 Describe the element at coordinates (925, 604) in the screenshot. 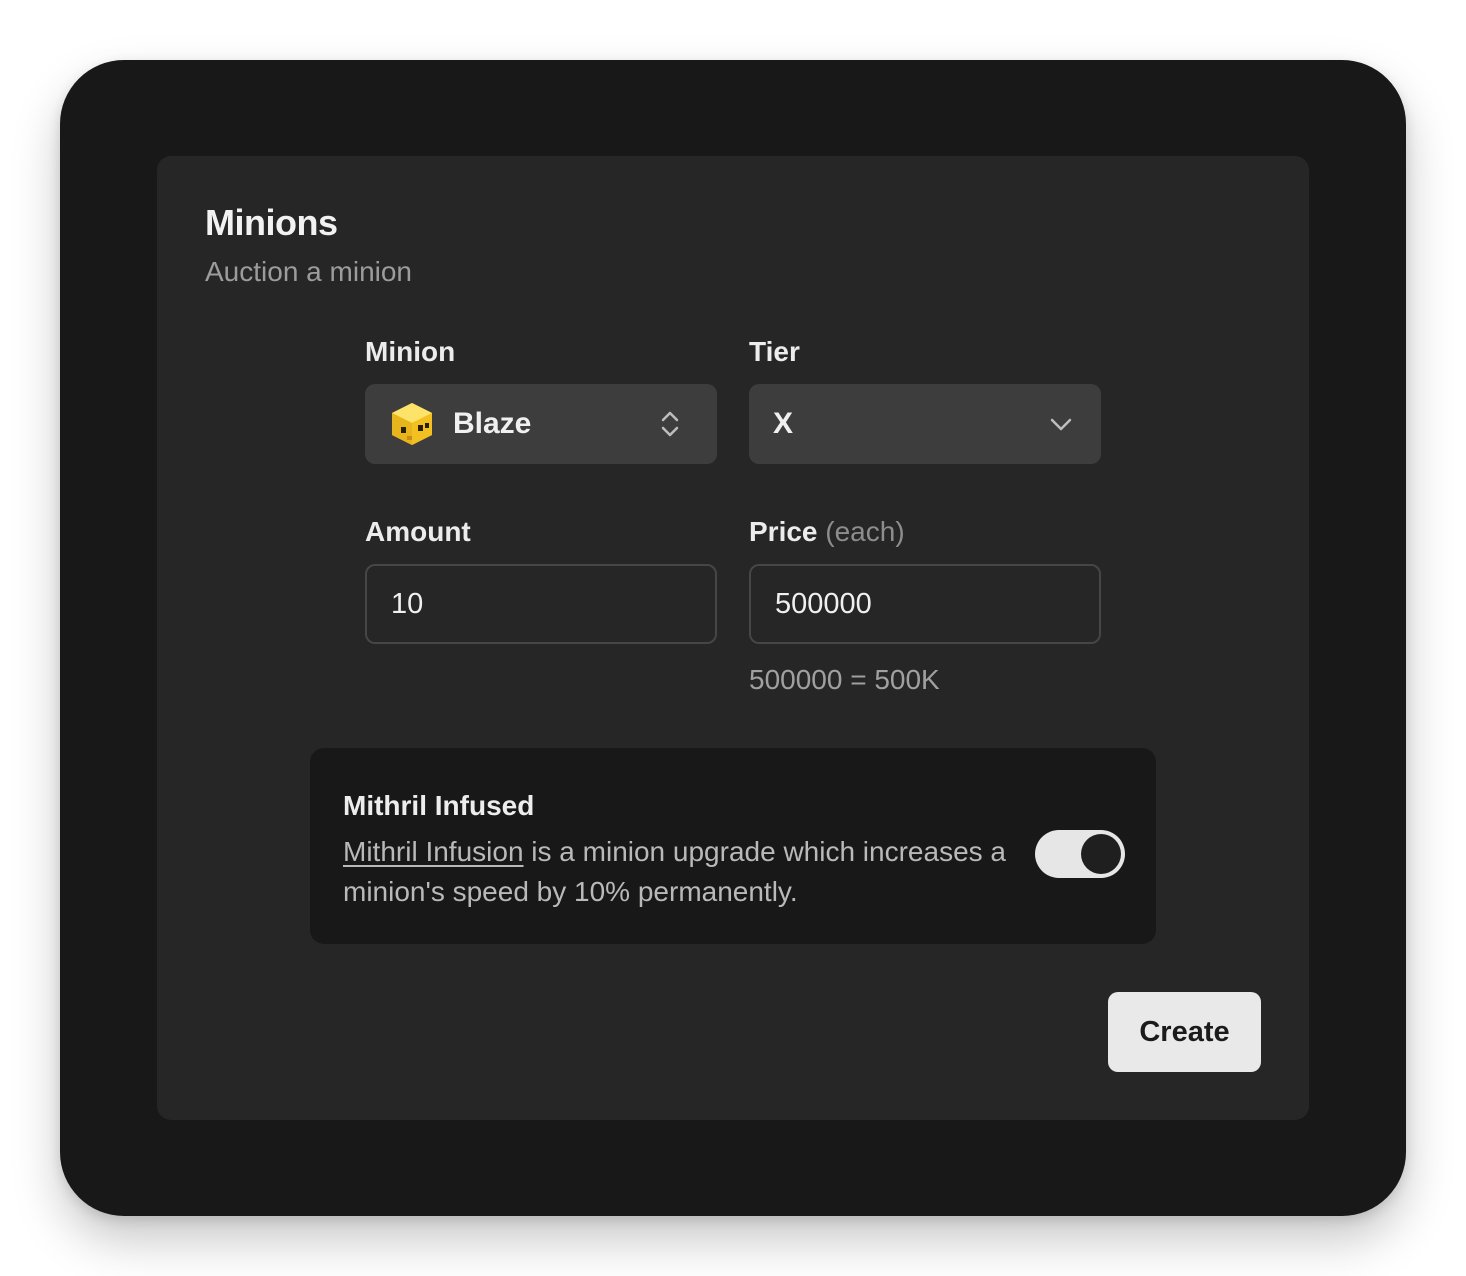

I see `price-input: 500000` at that location.